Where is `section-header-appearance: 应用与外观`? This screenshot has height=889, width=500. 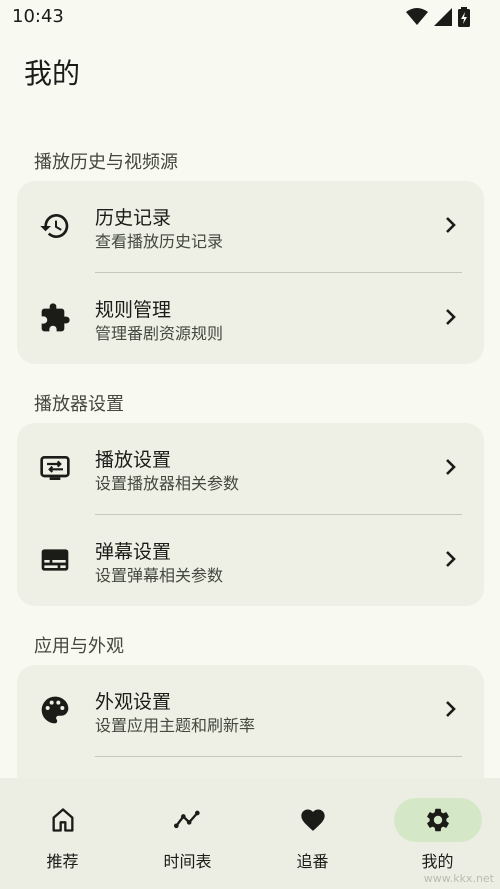 section-header-appearance: 应用与外观 is located at coordinates (79, 646).